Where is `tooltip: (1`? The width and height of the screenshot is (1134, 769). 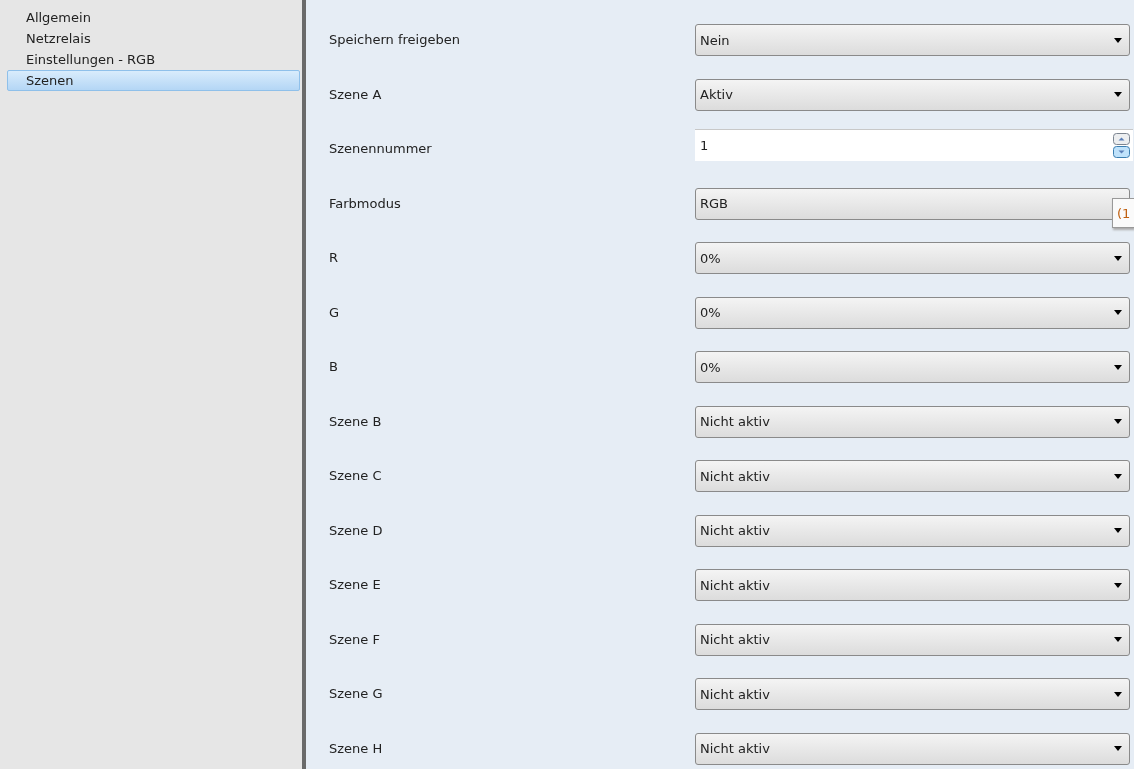 tooltip: (1 is located at coordinates (1123, 212).